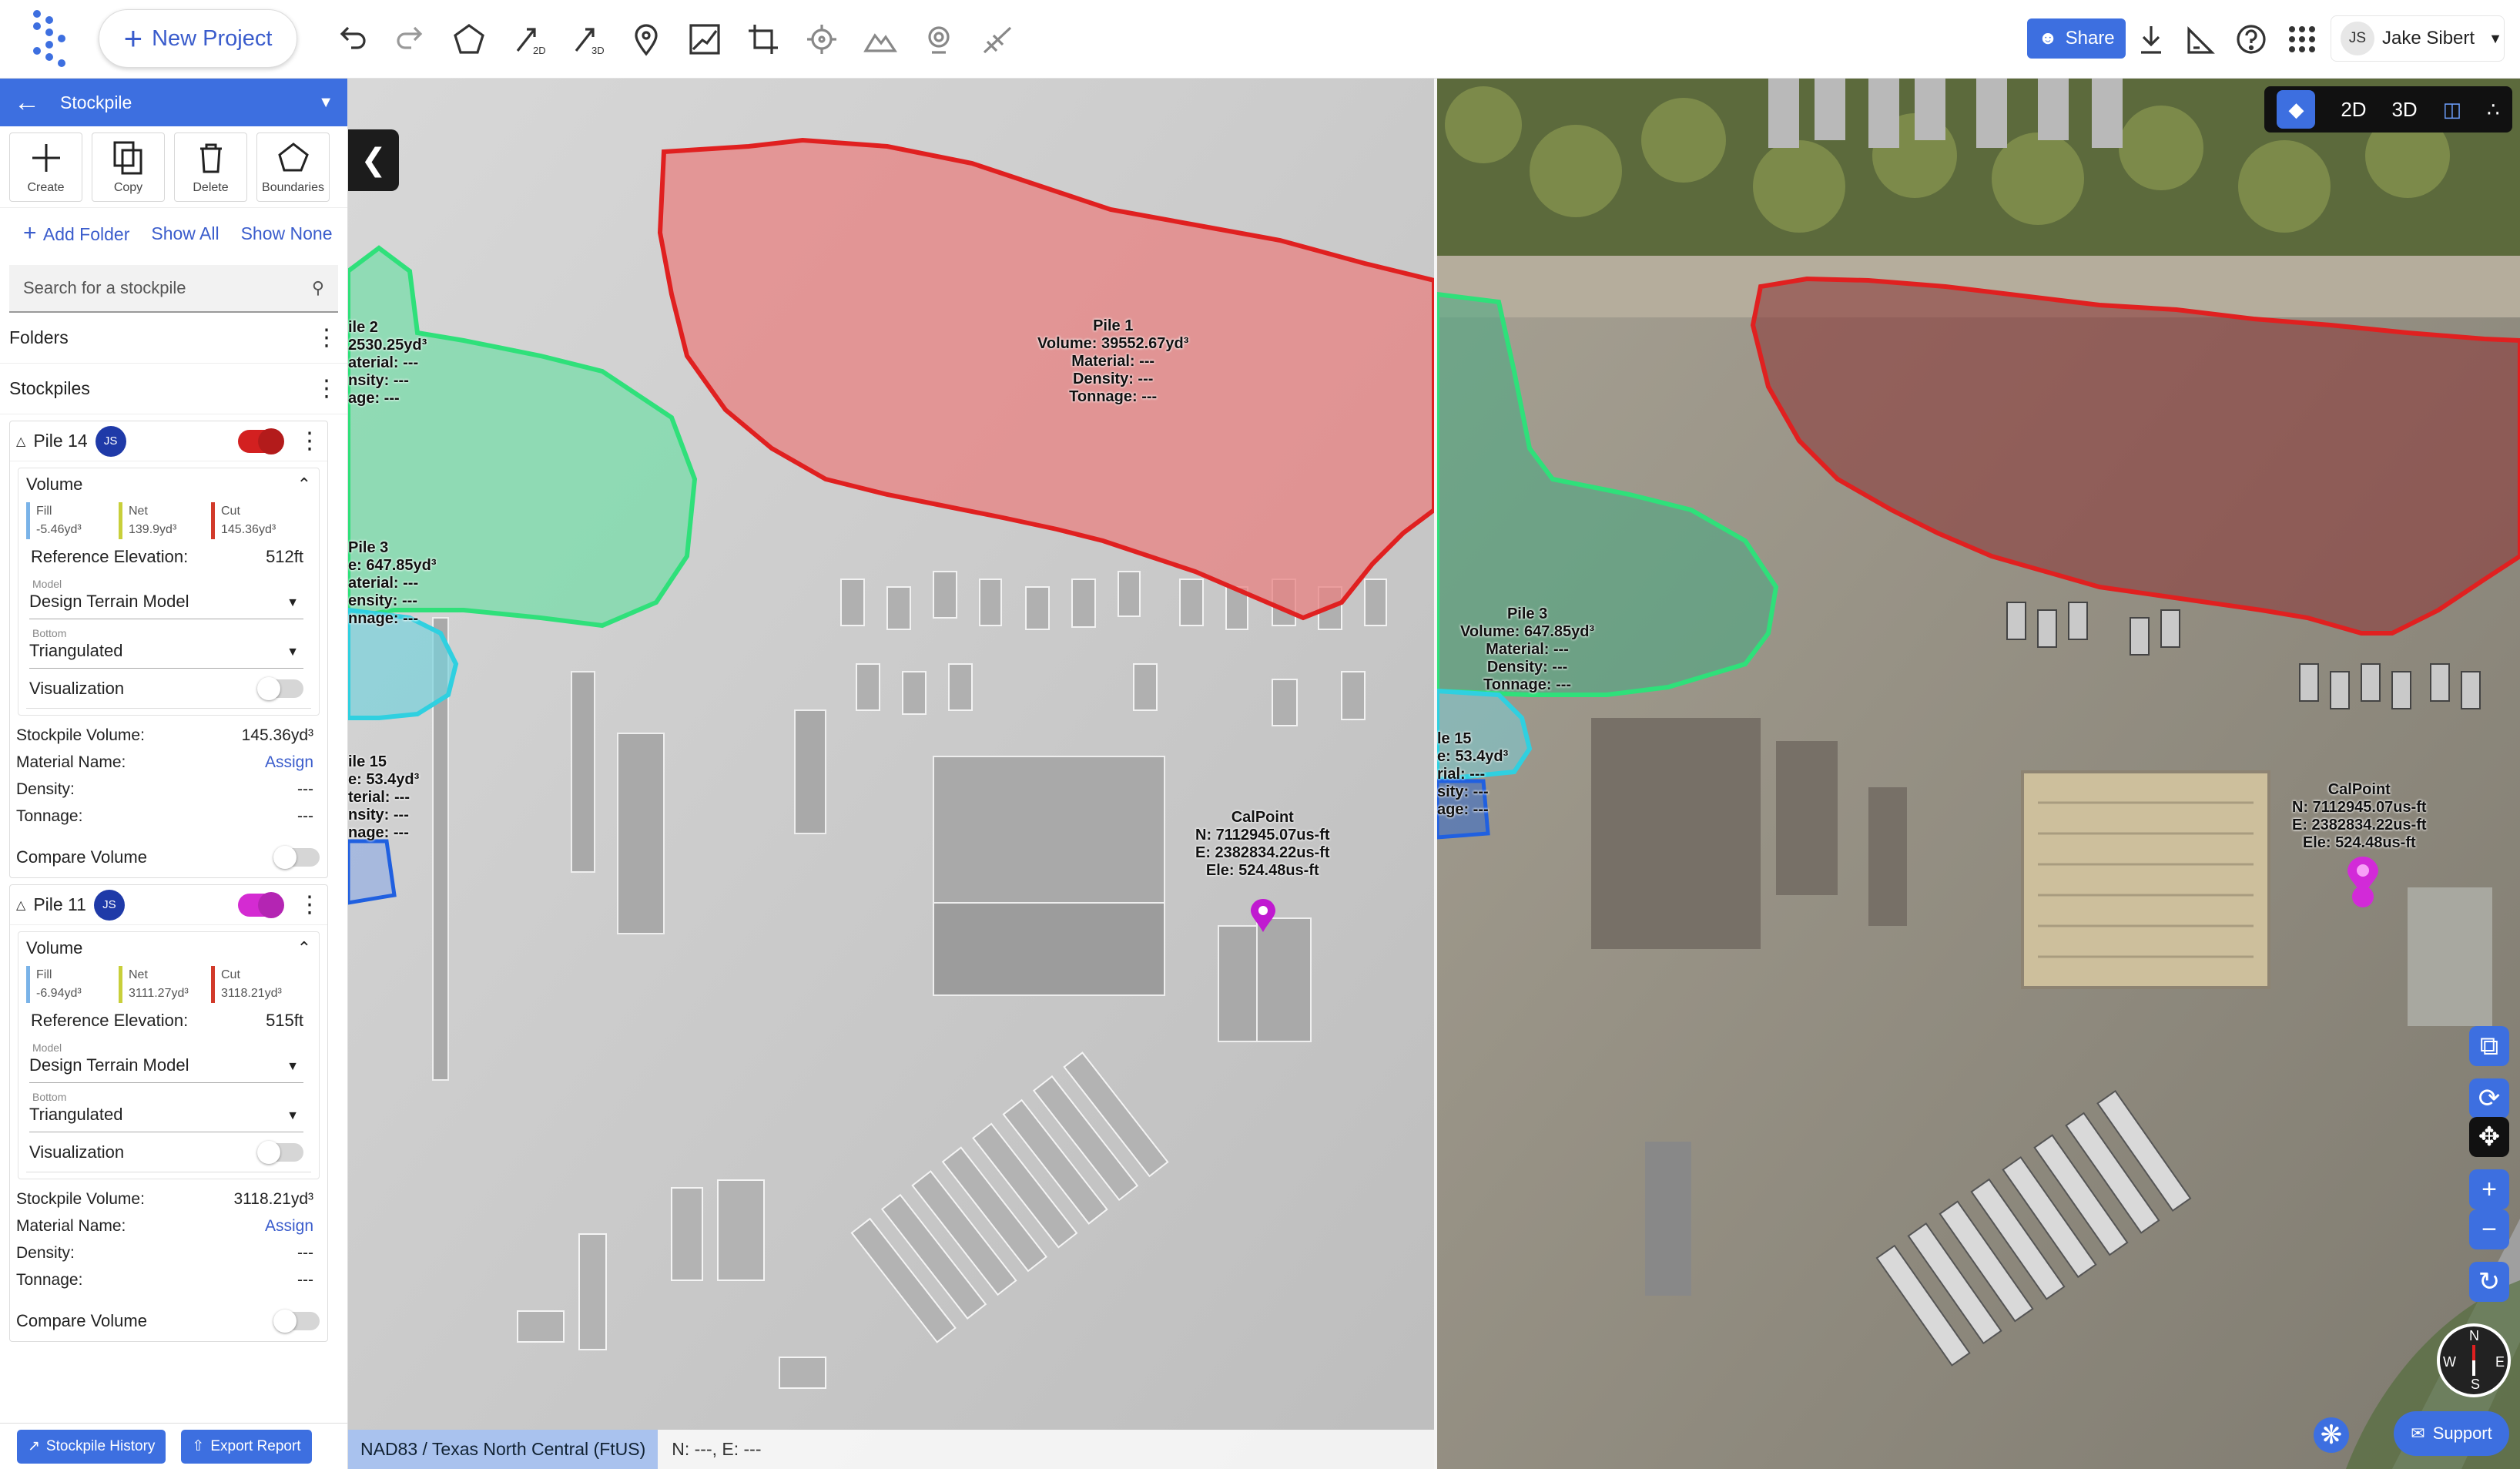 The width and height of the screenshot is (2520, 1469). I want to click on boundaries-label: Boundaries, so click(293, 187).